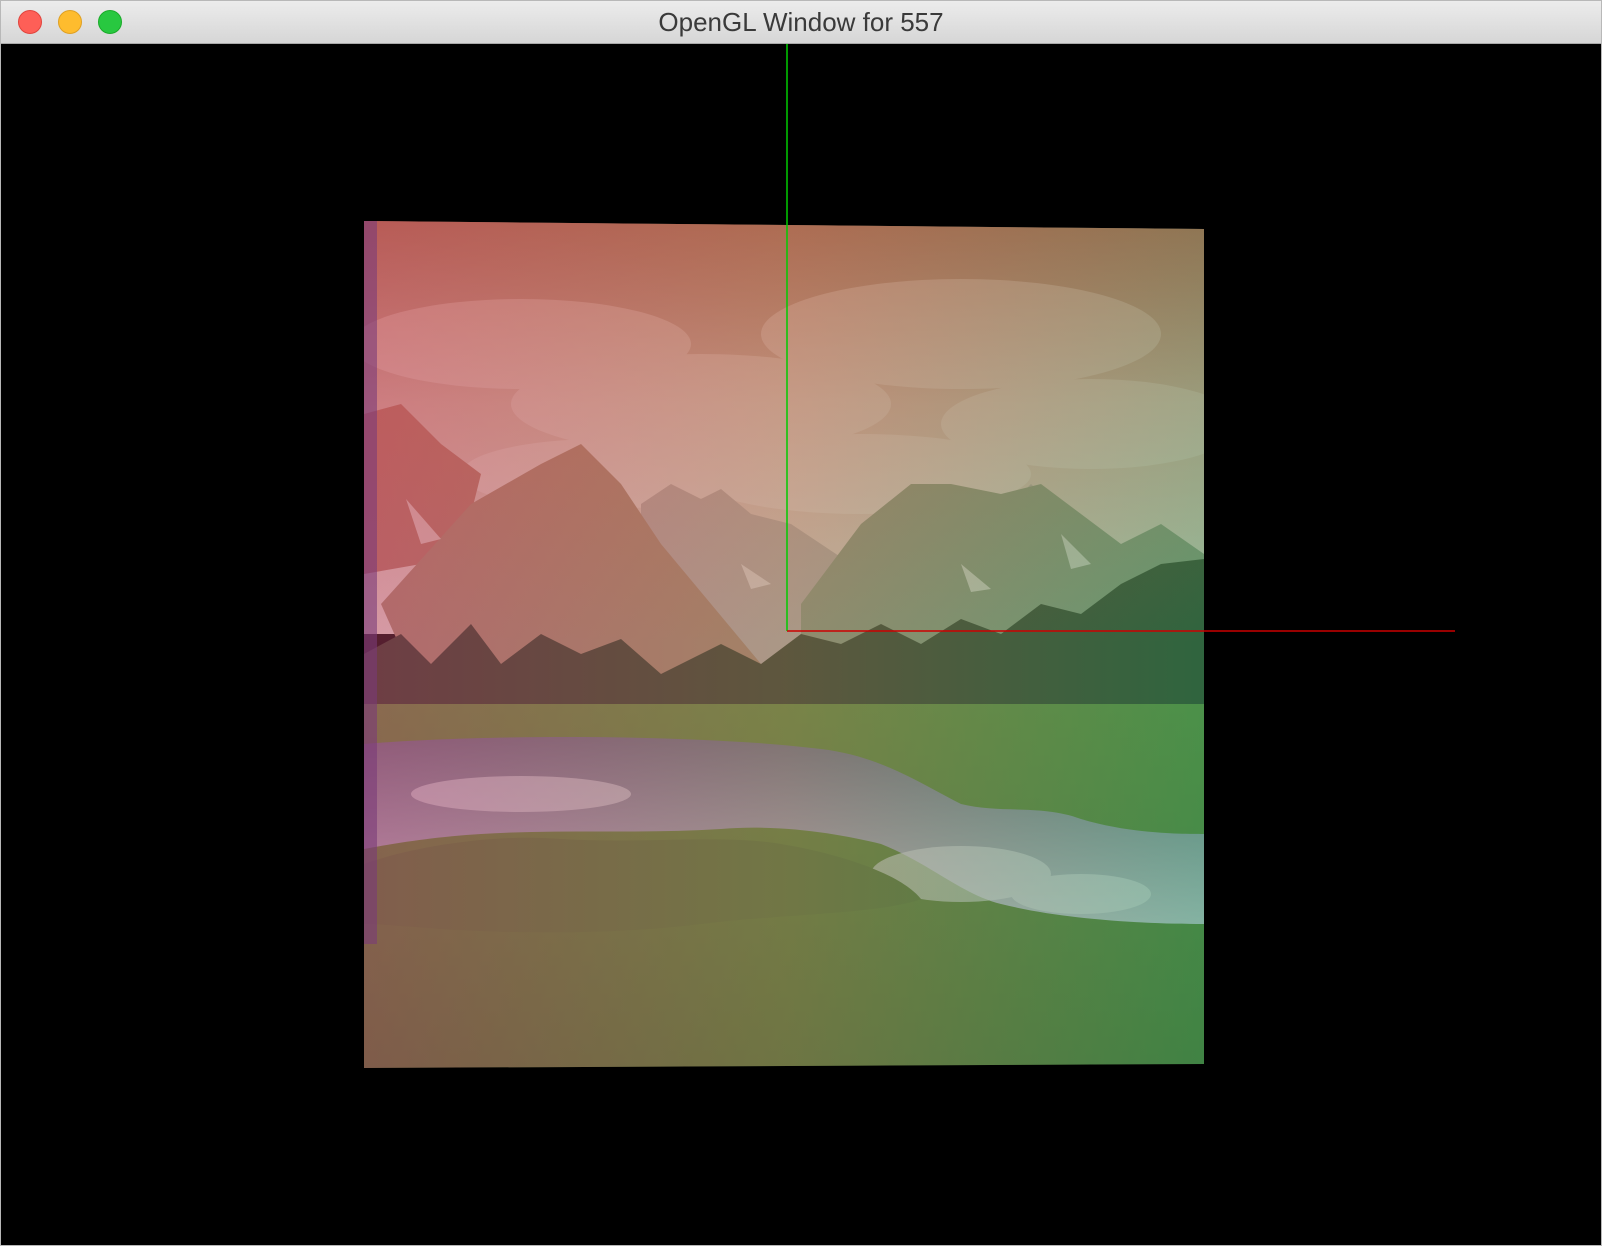 This screenshot has width=1602, height=1246. What do you see at coordinates (370, 582) in the screenshot?
I see `left-edge-strip` at bounding box center [370, 582].